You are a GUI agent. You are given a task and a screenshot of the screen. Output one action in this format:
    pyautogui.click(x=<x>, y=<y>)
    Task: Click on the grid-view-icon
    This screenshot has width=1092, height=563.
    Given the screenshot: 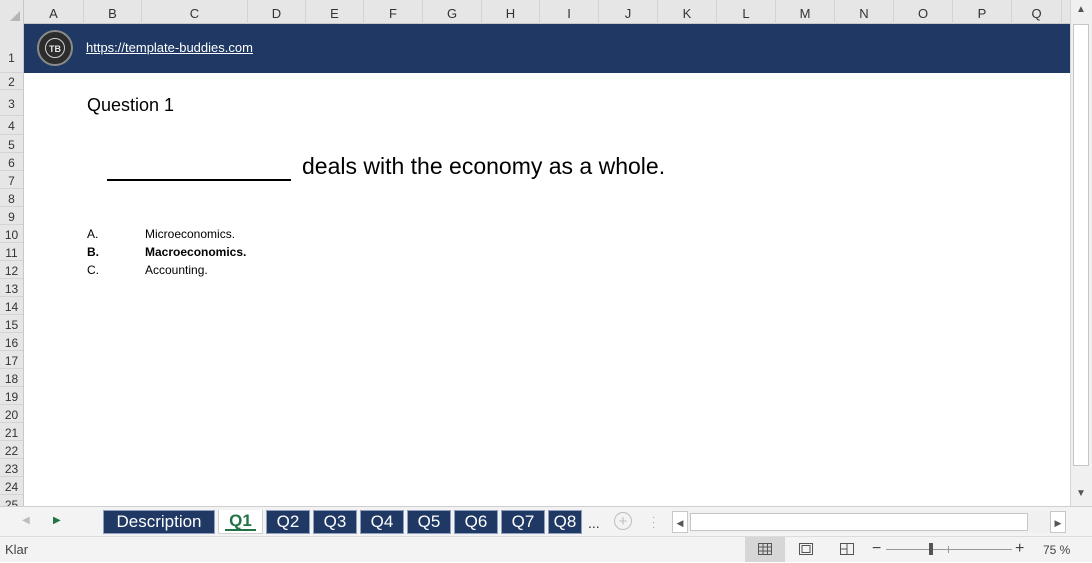 What is the action you would take?
    pyautogui.click(x=765, y=549)
    